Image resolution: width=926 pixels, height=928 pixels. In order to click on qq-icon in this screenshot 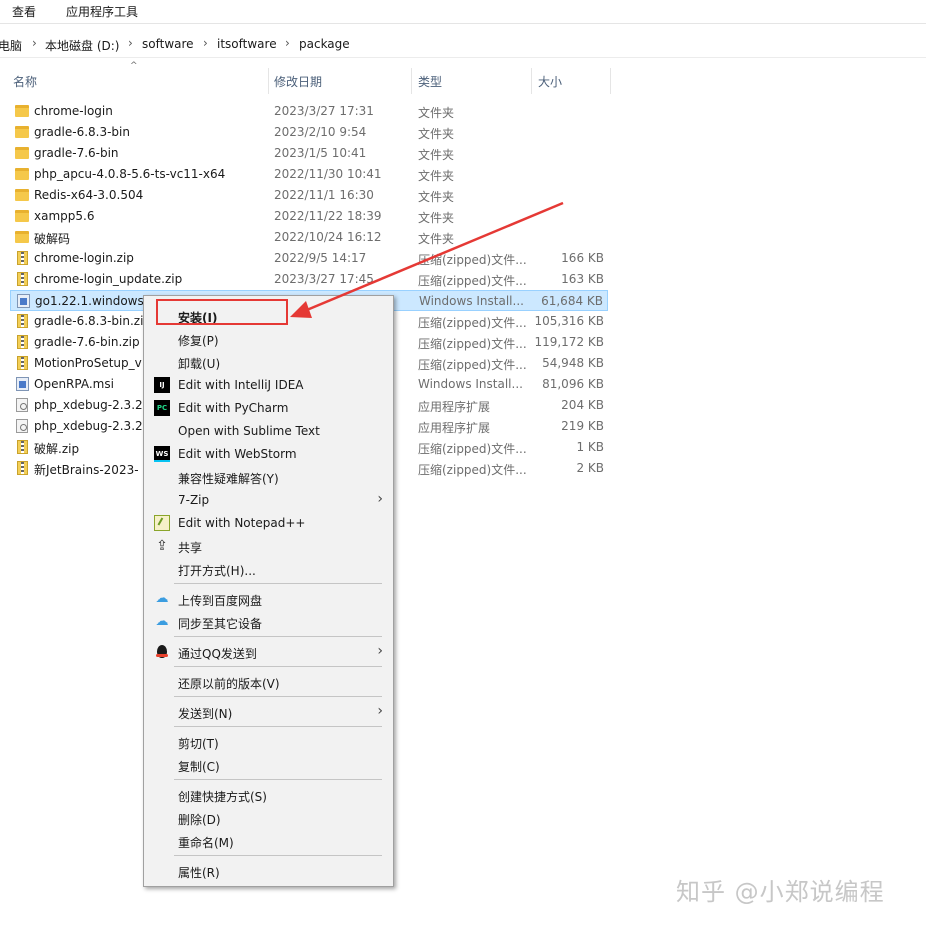, I will do `click(162, 652)`.